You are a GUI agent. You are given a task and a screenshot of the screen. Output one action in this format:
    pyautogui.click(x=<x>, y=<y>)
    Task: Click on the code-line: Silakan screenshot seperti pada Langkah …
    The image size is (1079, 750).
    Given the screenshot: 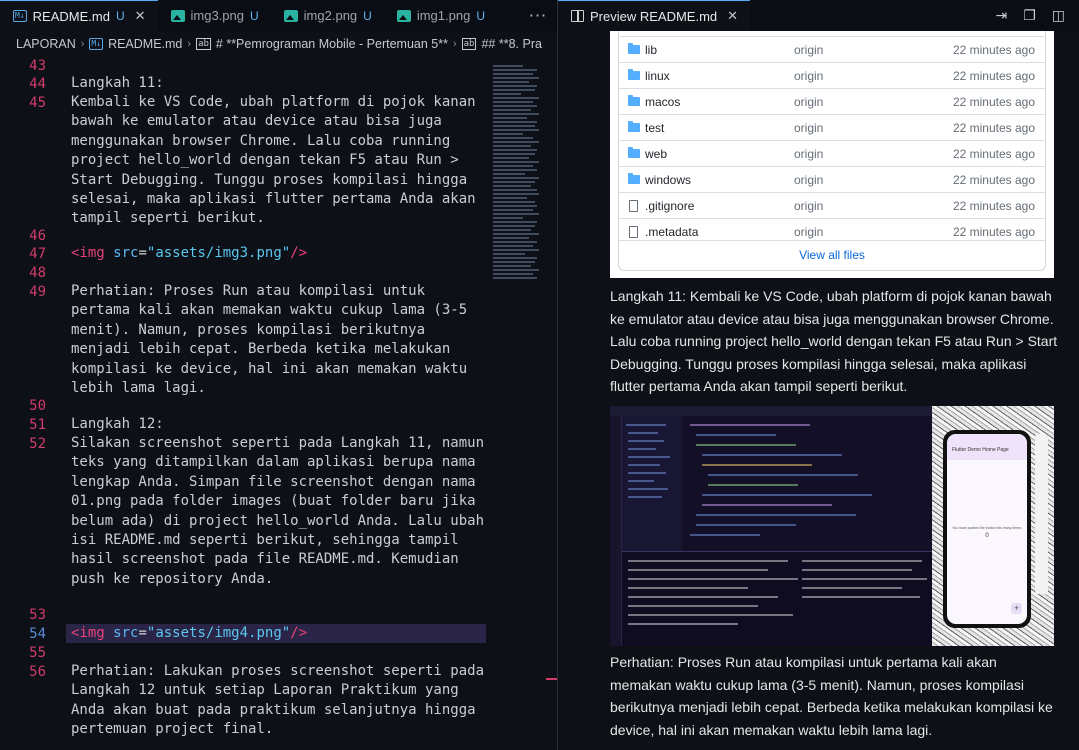 What is the action you would take?
    pyautogui.click(x=278, y=511)
    